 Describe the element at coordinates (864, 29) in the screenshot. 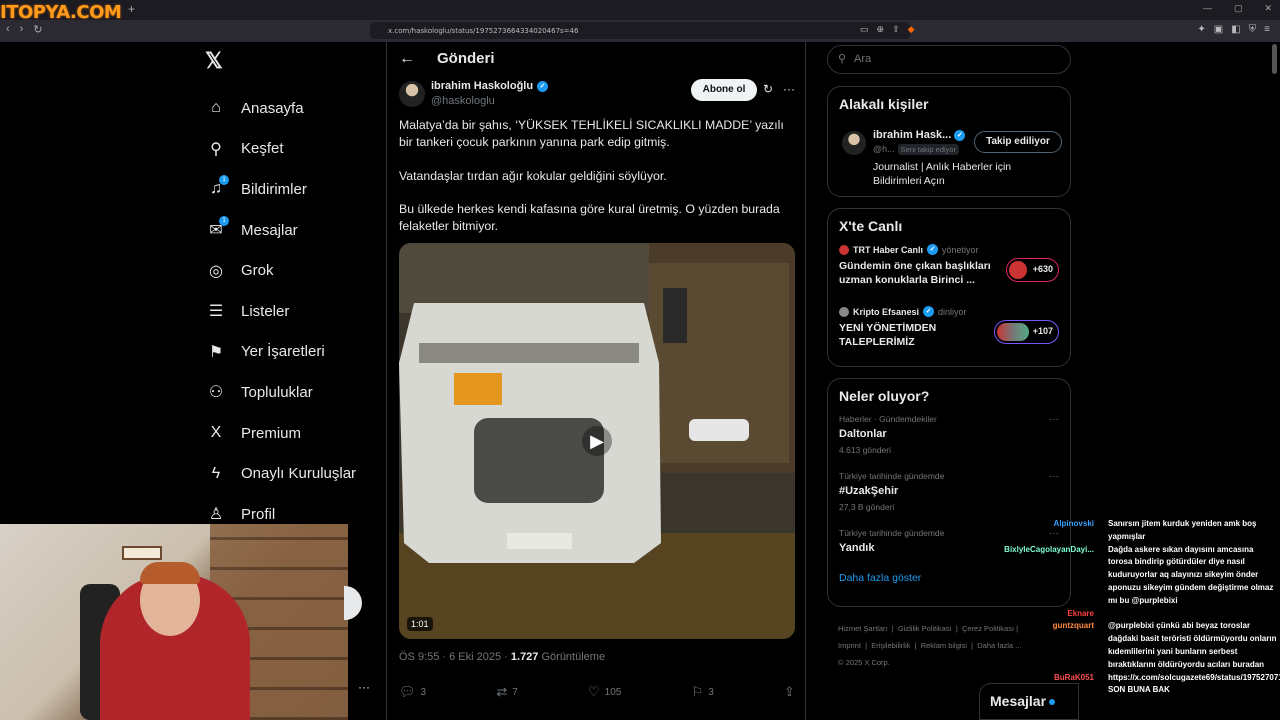

I see `screen-icon: ▭` at that location.